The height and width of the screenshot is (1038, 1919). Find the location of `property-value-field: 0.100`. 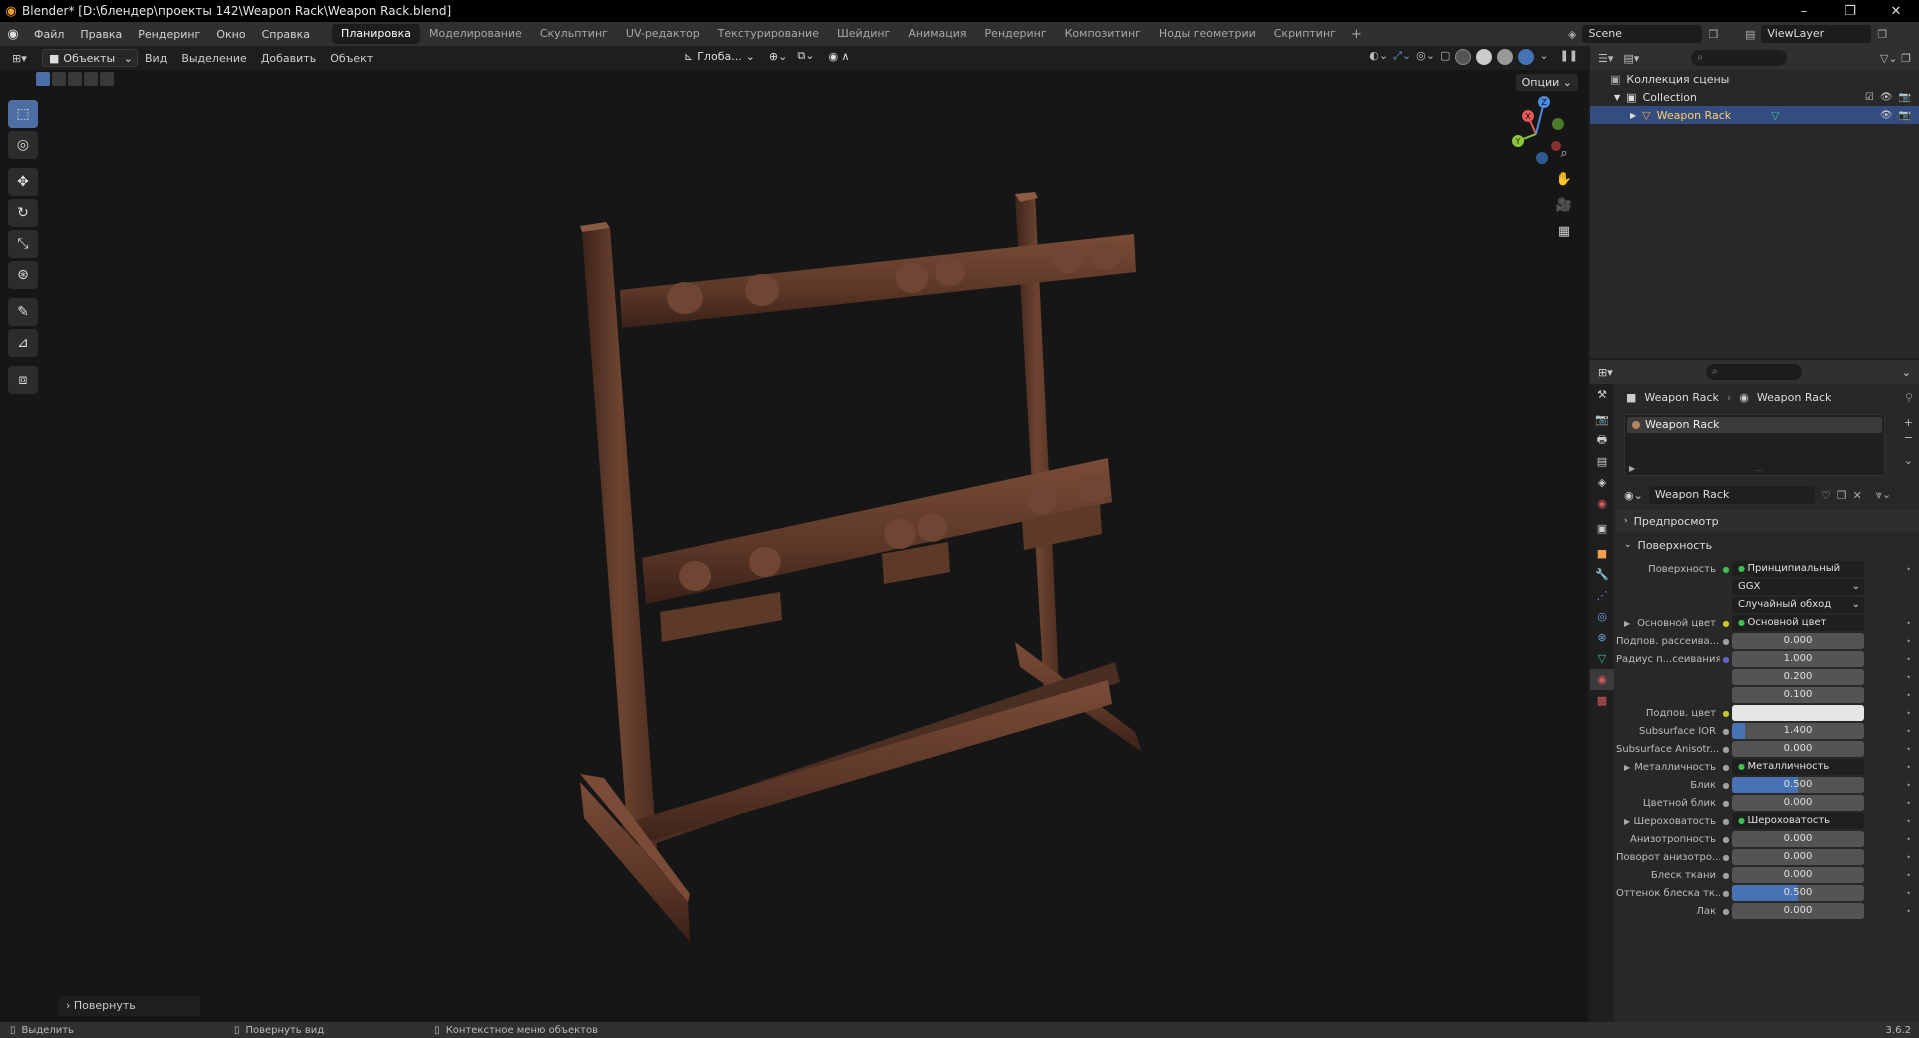

property-value-field: 0.100 is located at coordinates (1798, 695).